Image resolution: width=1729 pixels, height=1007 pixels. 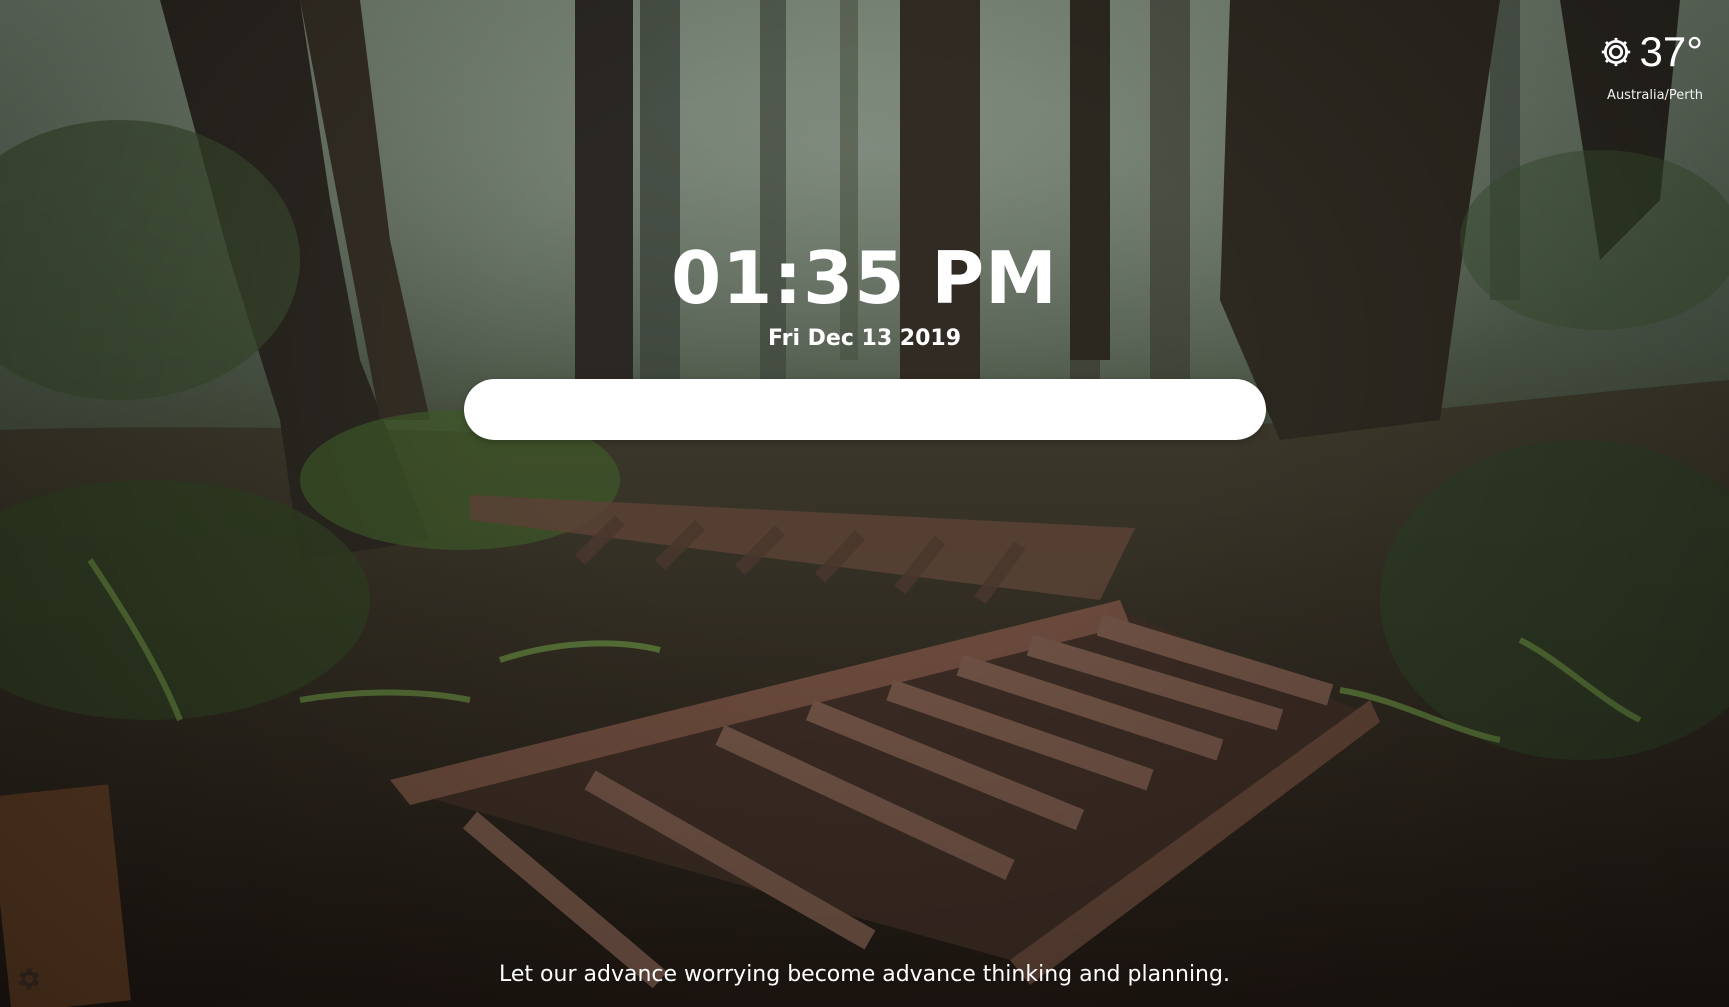 What do you see at coordinates (28, 979) in the screenshot?
I see `gear-icon` at bounding box center [28, 979].